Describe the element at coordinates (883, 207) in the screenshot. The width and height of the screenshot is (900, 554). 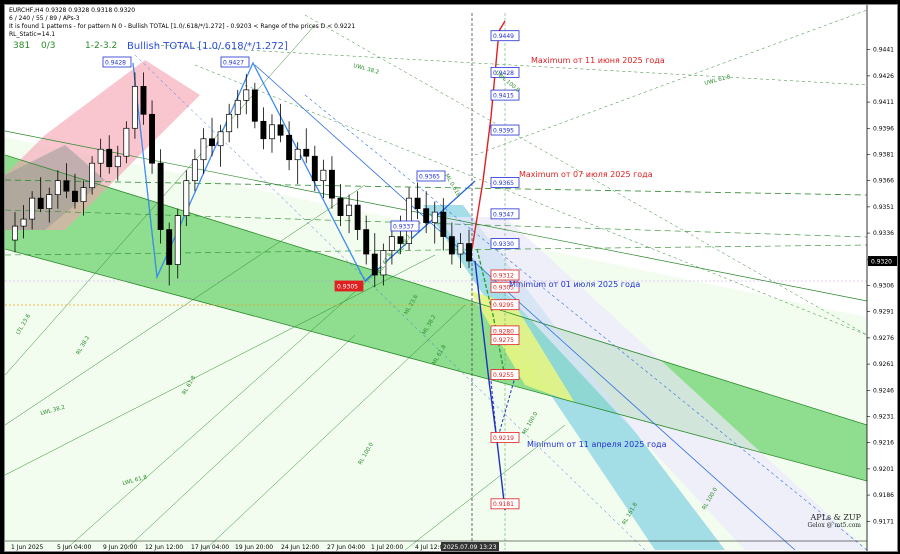
I see `y-tick-label: 0.9351` at that location.